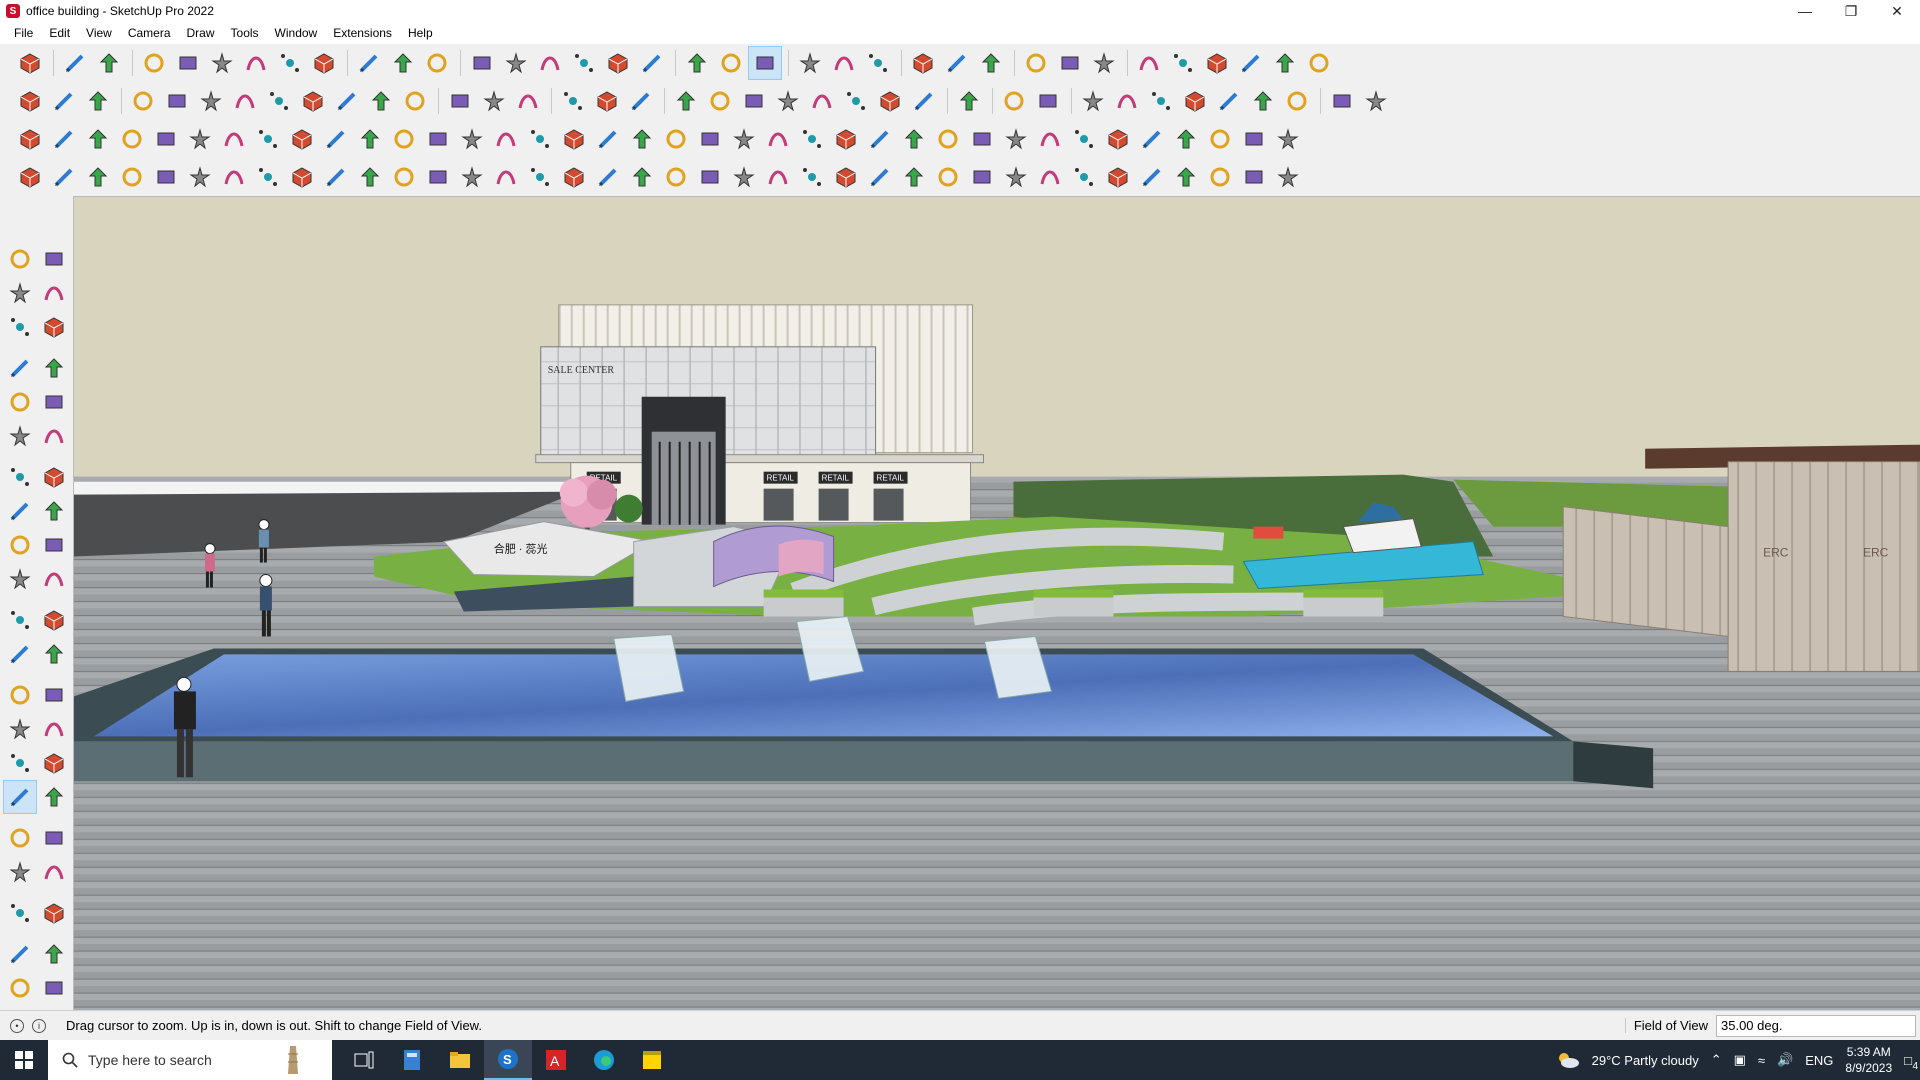 Image resolution: width=1920 pixels, height=1080 pixels. What do you see at coordinates (642, 177) in the screenshot?
I see `tb4-tool-18-icon` at bounding box center [642, 177].